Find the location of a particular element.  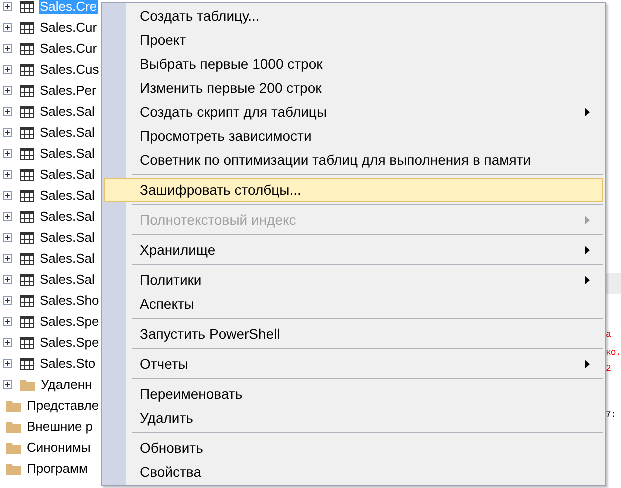

tree-item: Представле is located at coordinates (63, 405).